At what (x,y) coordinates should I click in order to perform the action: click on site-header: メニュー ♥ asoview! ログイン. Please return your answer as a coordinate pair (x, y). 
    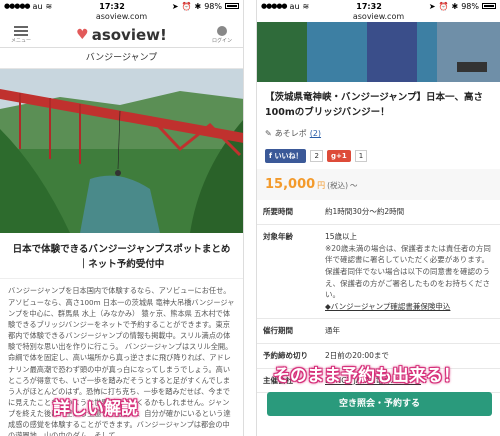
    Looking at the image, I should click on (121, 35).